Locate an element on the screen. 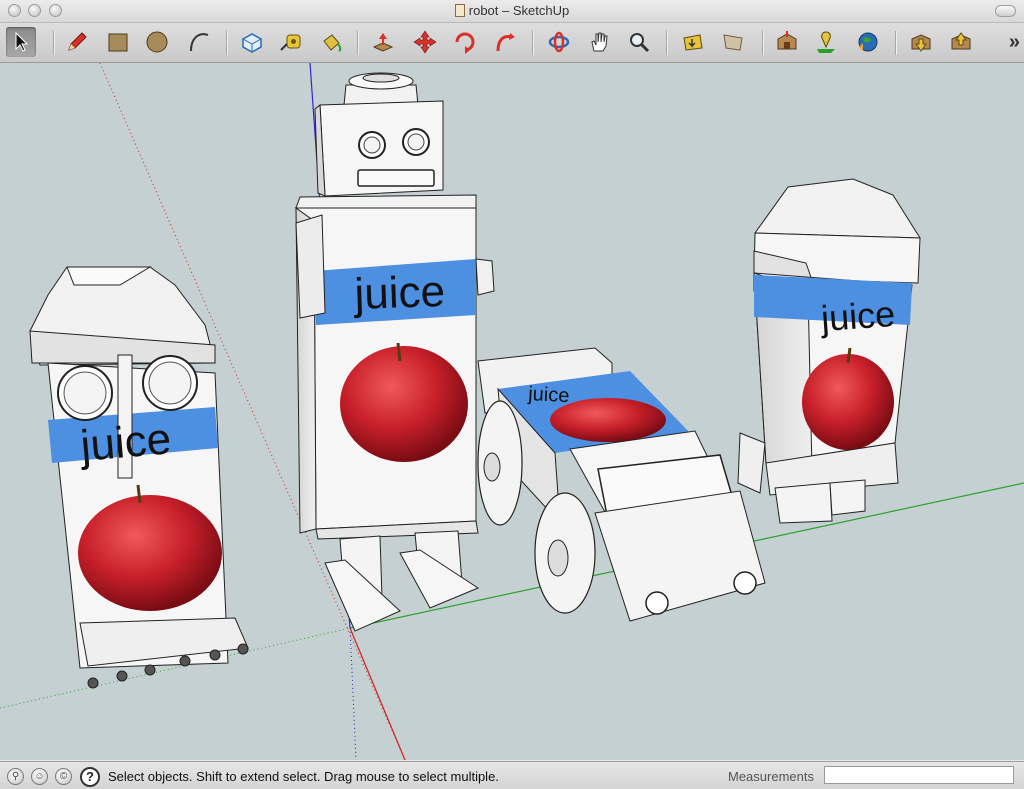 This screenshot has width=1024, height=789. window-title: robot – SketchUp is located at coordinates (519, 10).